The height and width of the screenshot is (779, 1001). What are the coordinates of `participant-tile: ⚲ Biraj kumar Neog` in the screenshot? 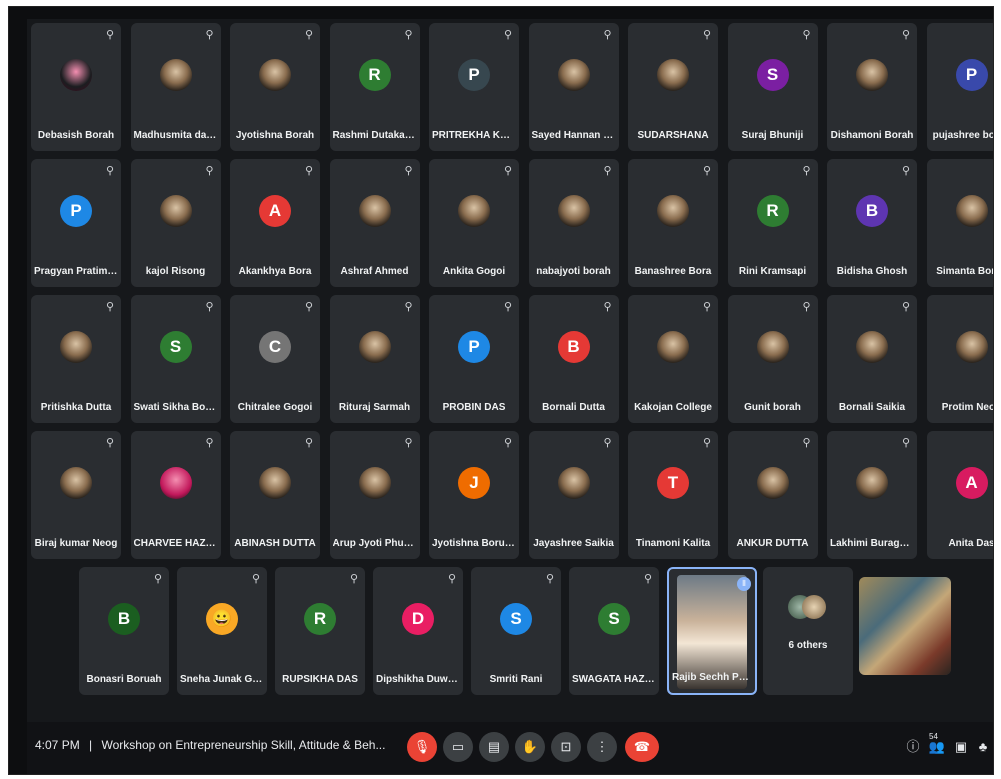 It's located at (76, 495).